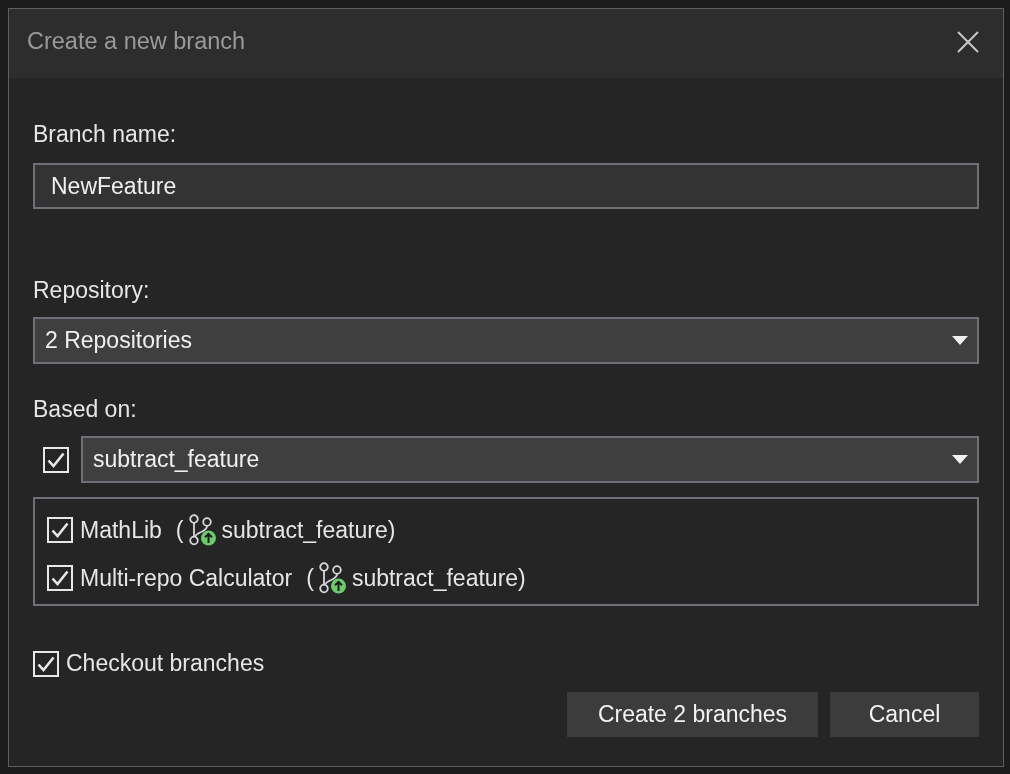 This screenshot has height=774, width=1010. Describe the element at coordinates (506, 340) in the screenshot. I see `repository-dropdown: 2 Repositories` at that location.